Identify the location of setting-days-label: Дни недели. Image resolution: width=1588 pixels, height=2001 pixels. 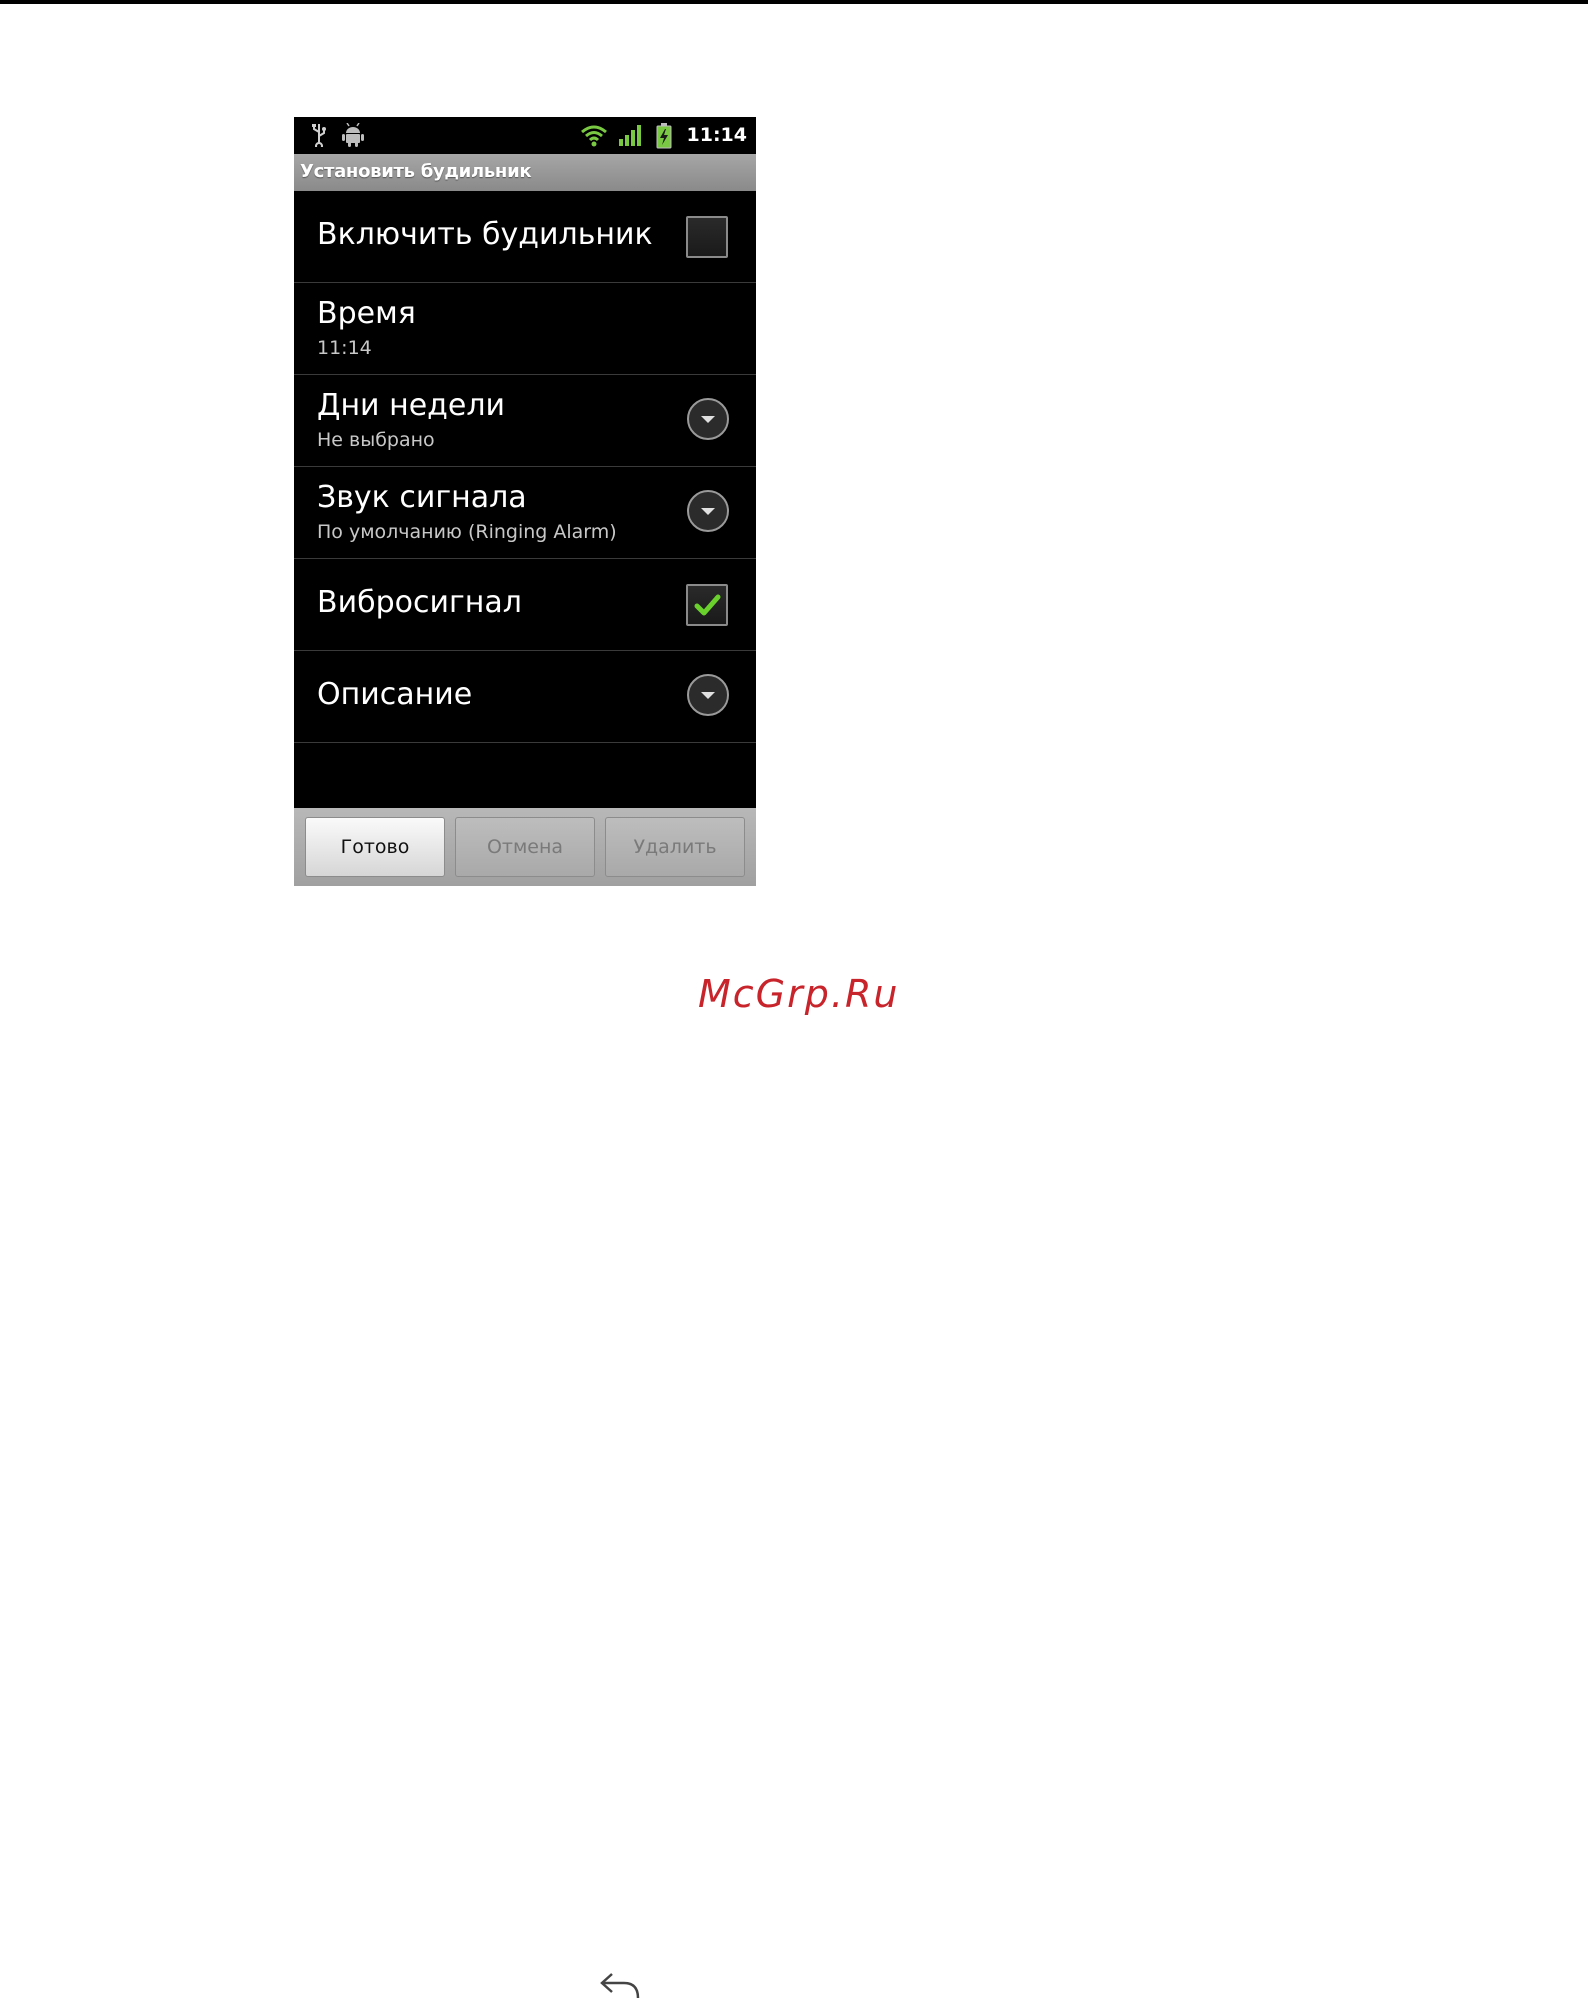
(411, 405).